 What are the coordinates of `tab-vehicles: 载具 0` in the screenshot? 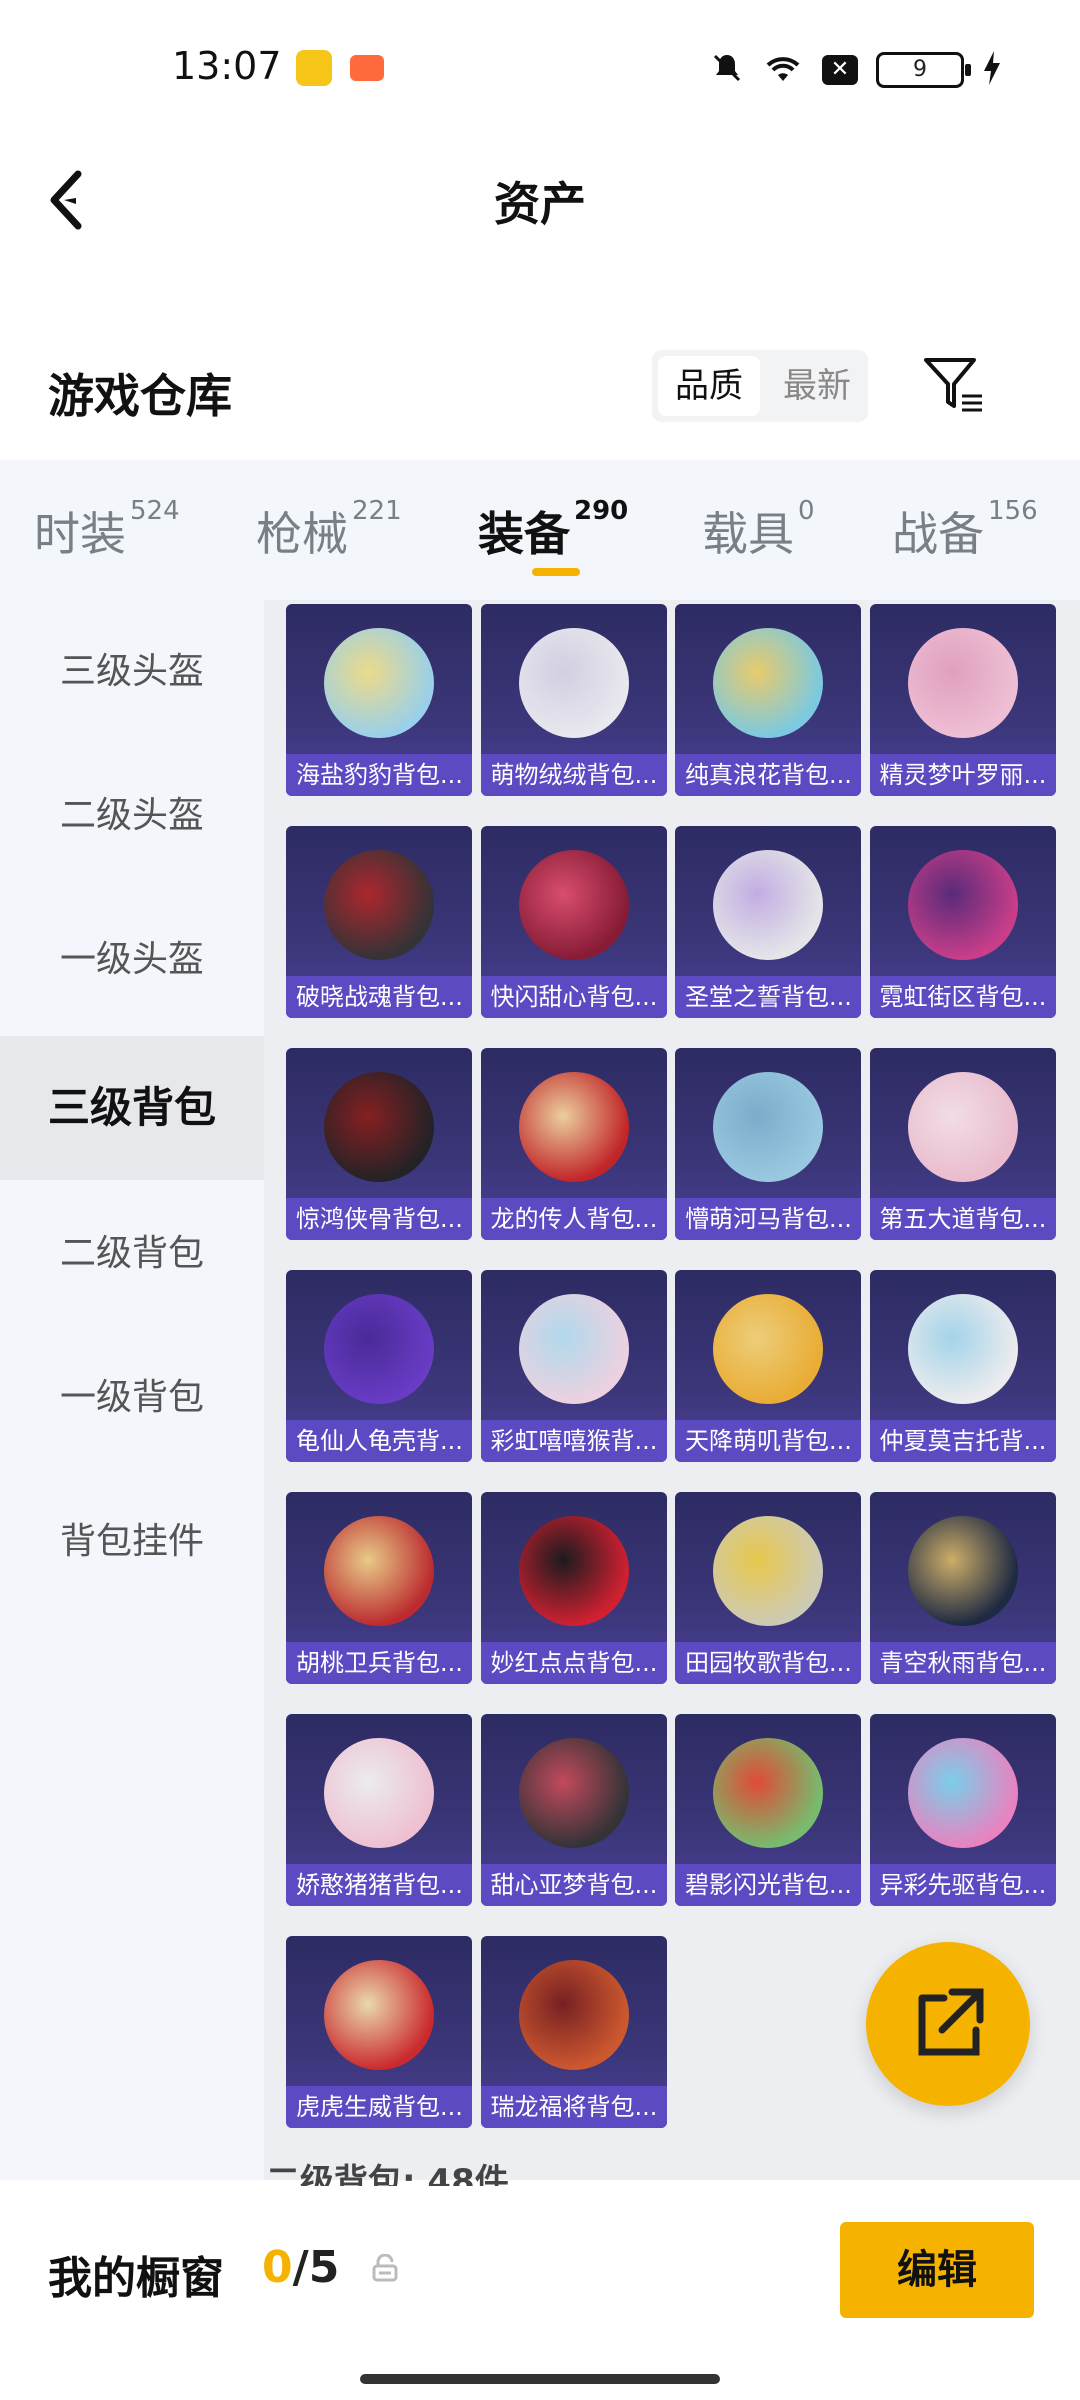 It's located at (758, 530).